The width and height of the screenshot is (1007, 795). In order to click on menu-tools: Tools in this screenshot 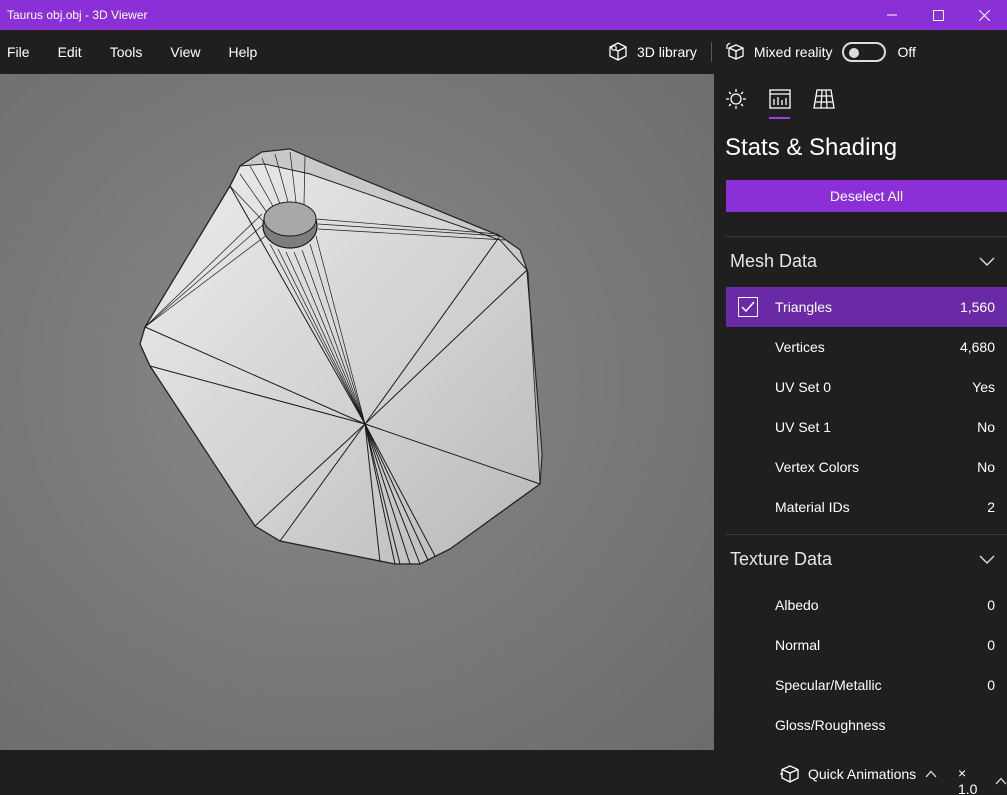, I will do `click(126, 52)`.